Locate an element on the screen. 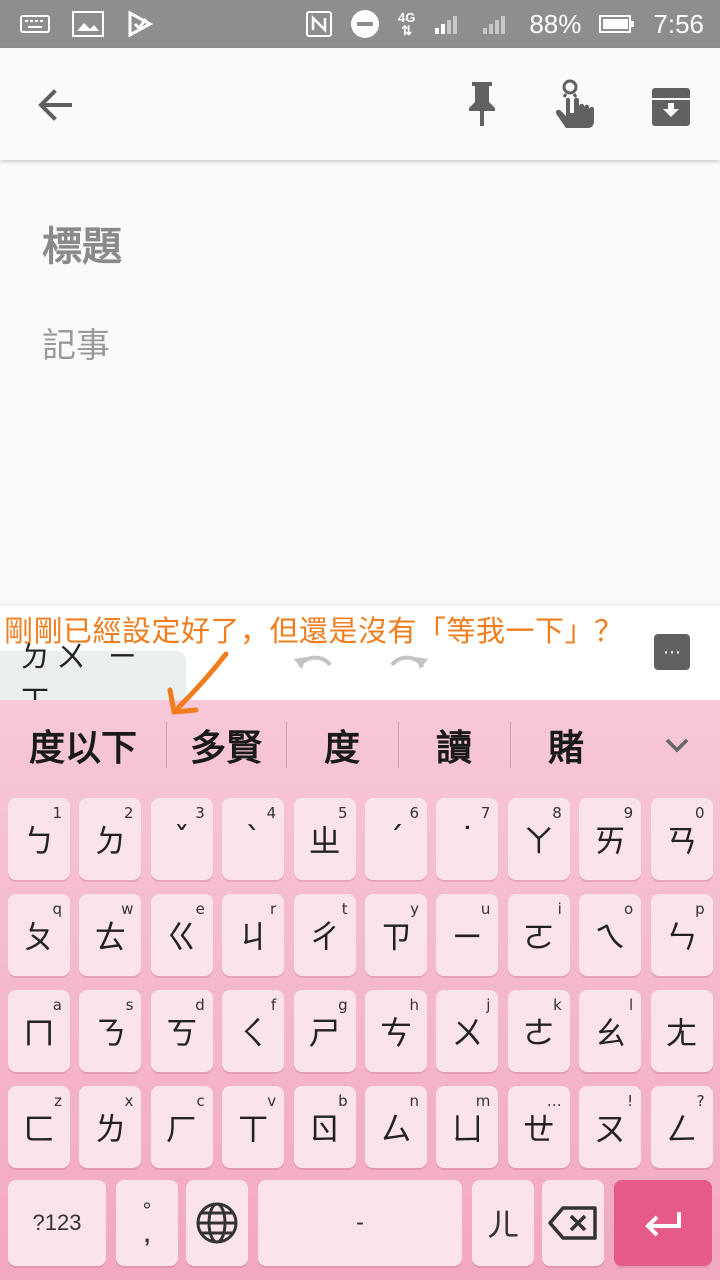 The width and height of the screenshot is (720, 1280). key-3-2: ㄏc is located at coordinates (181, 1127).